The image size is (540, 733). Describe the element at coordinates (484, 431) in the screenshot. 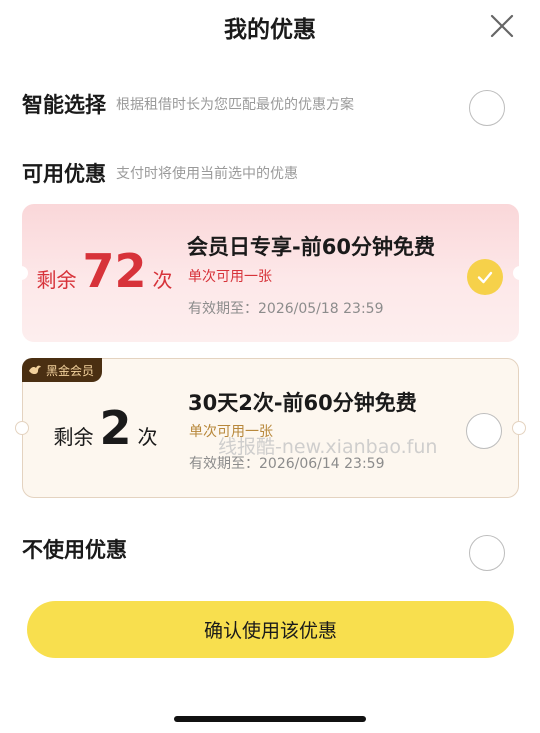

I see `coupon-select-radio` at that location.